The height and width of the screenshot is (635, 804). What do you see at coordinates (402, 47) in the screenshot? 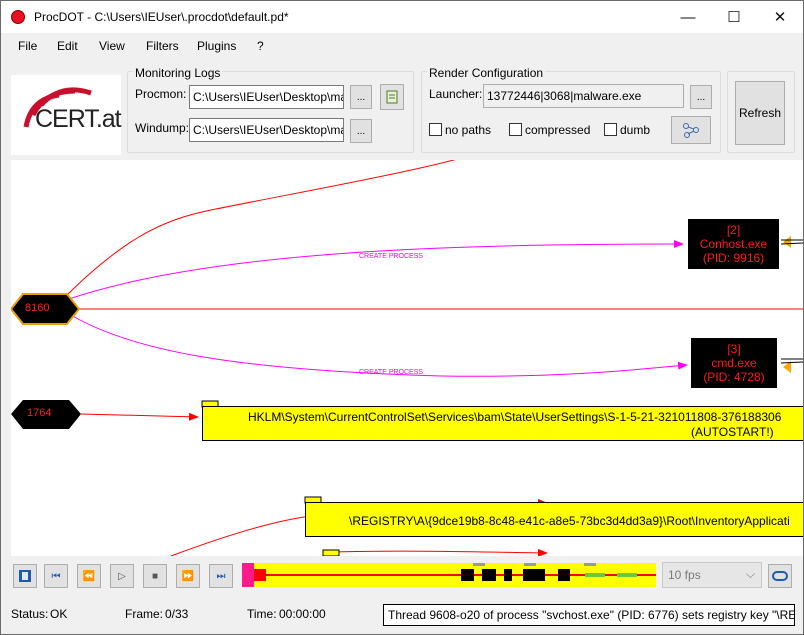
I see `menu-bar: File Edit View Filters Plugins ?` at bounding box center [402, 47].